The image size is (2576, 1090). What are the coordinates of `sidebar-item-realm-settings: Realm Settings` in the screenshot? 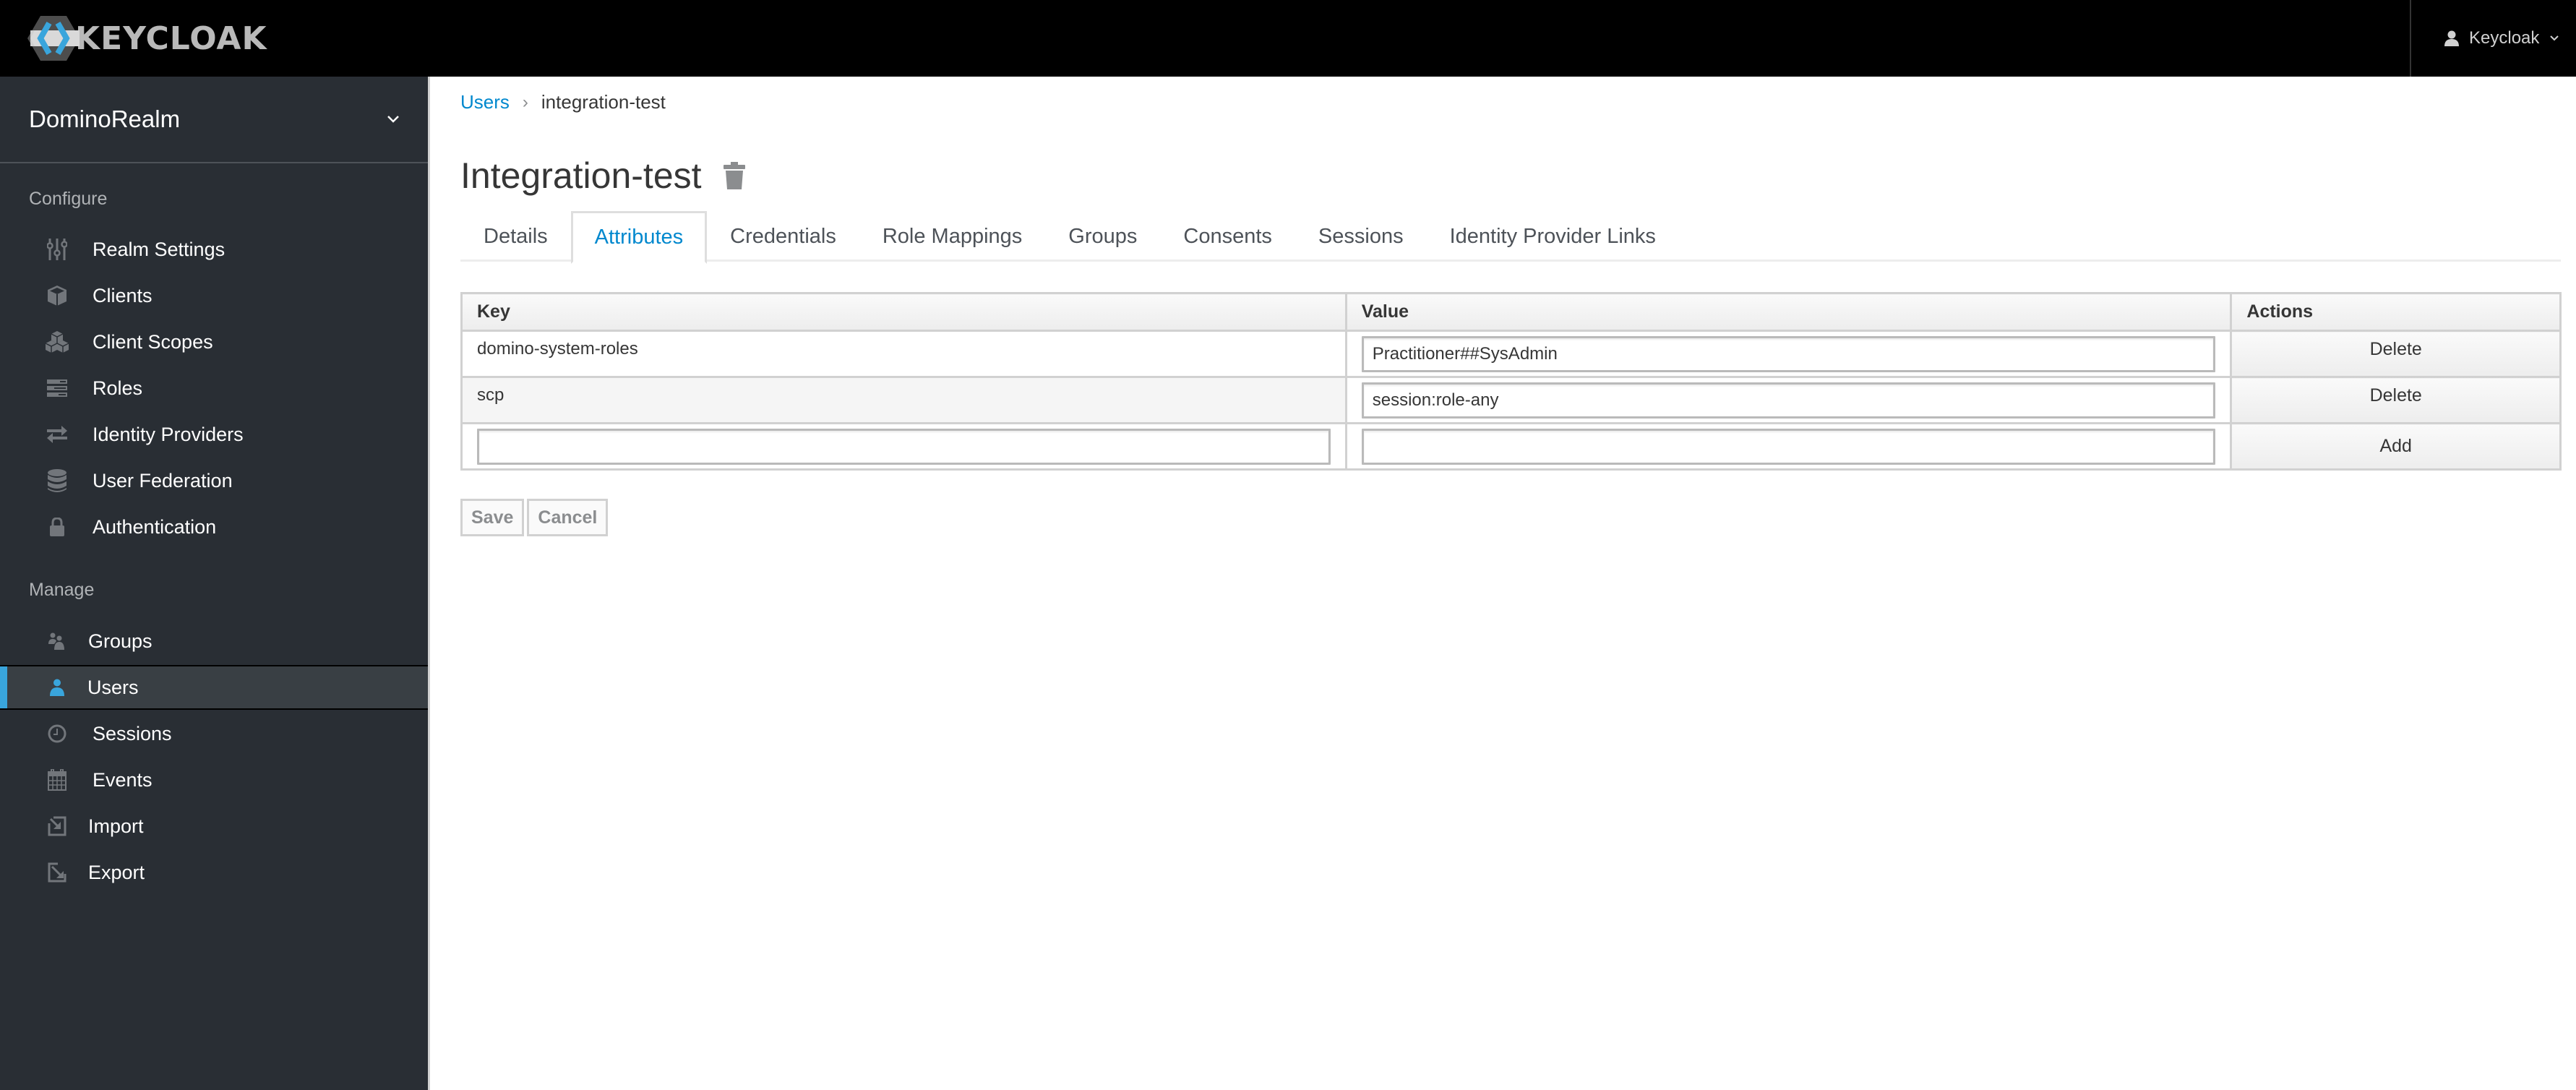 It's located at (214, 249).